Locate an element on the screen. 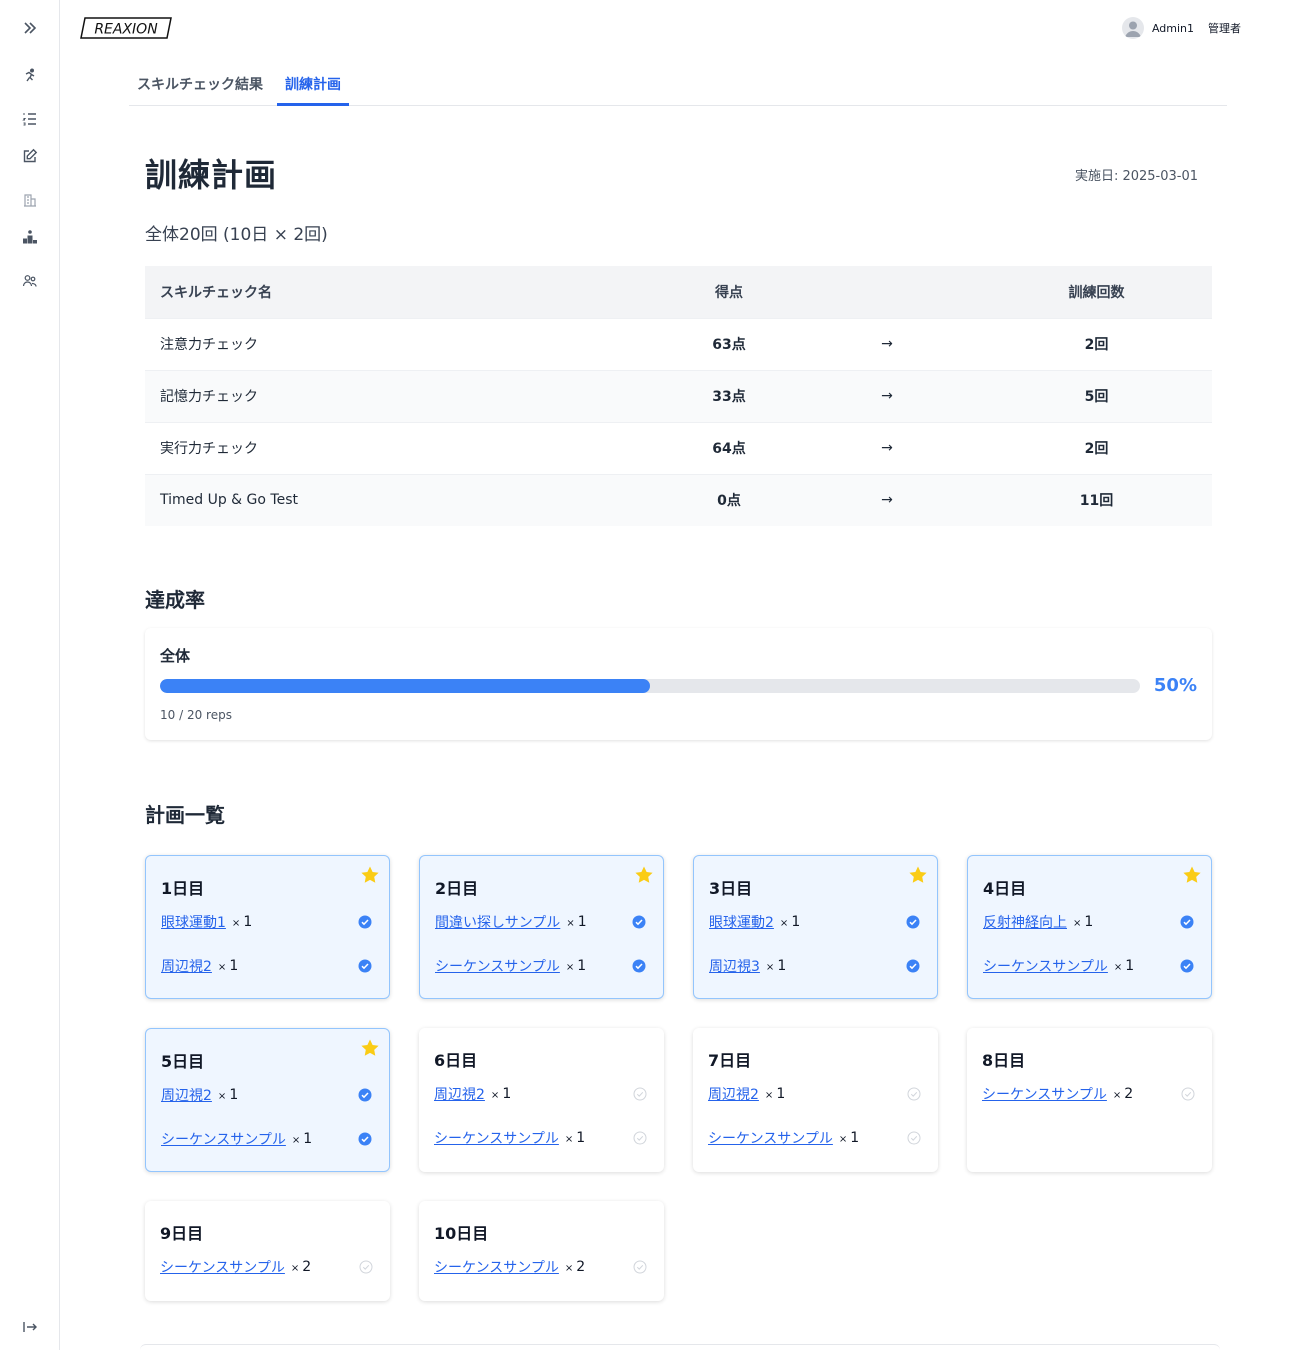 Image resolution: width=1299 pixels, height=1350 pixels. tab-bar: スキルチェック結果 訓練計画 is located at coordinates (678, 86).